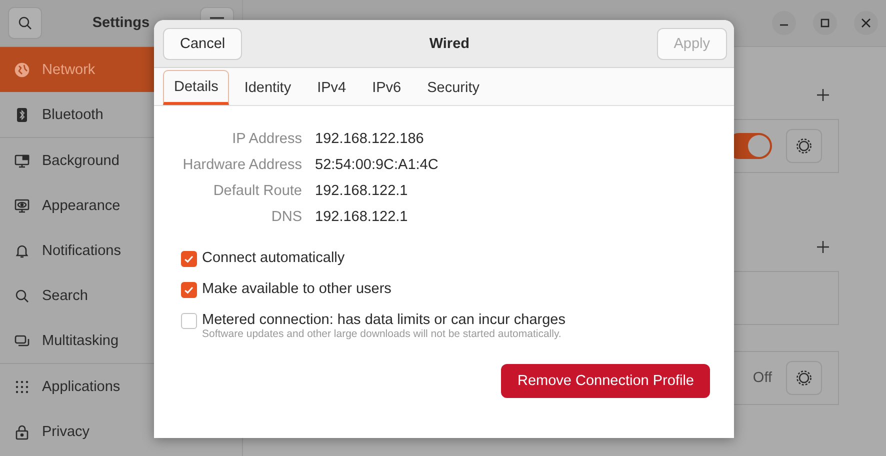 This screenshot has width=886, height=456. What do you see at coordinates (384, 320) in the screenshot?
I see `option-label: Metered connection: has data limits or can incur charges` at bounding box center [384, 320].